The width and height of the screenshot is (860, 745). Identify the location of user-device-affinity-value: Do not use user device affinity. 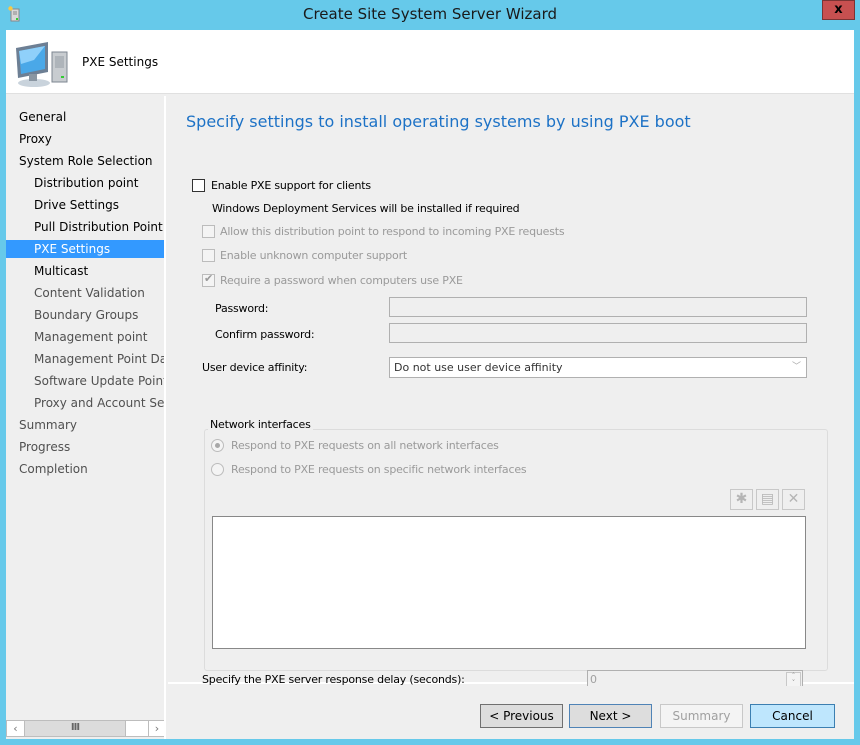
(478, 367).